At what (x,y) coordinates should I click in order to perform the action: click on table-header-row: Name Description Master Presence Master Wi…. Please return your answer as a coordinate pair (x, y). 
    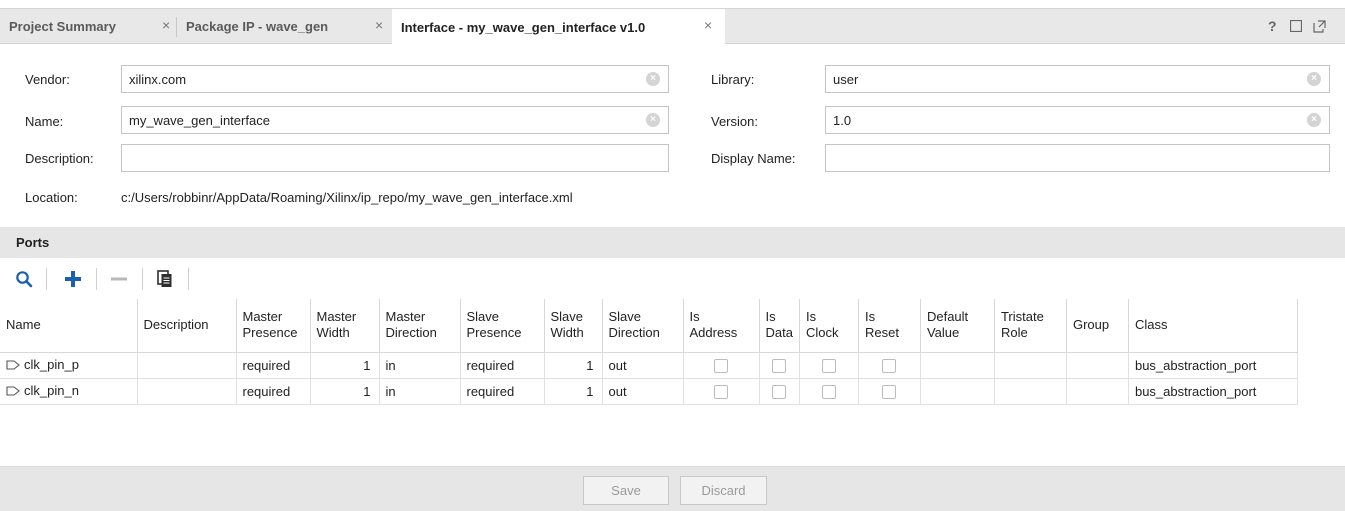
    Looking at the image, I should click on (649, 326).